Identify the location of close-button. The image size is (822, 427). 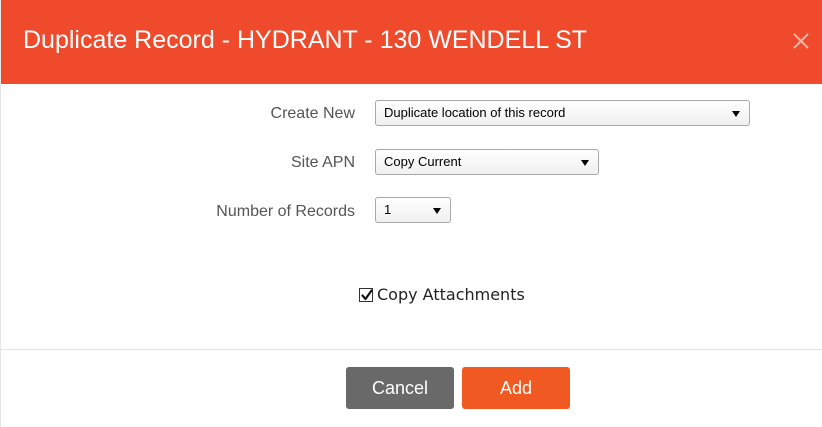
(801, 40).